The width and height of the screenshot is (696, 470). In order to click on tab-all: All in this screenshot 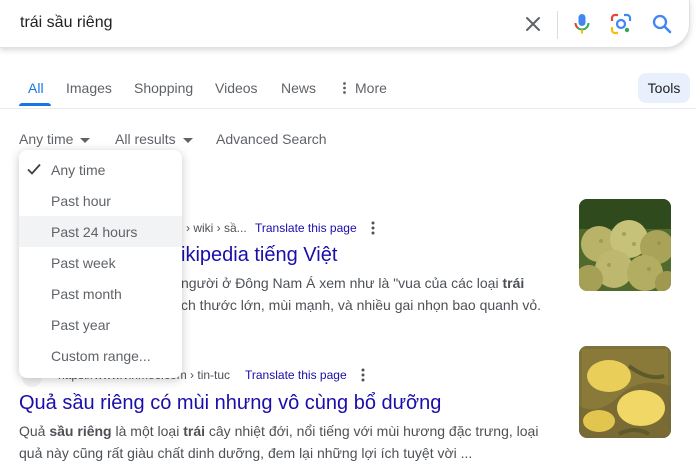, I will do `click(36, 88)`.